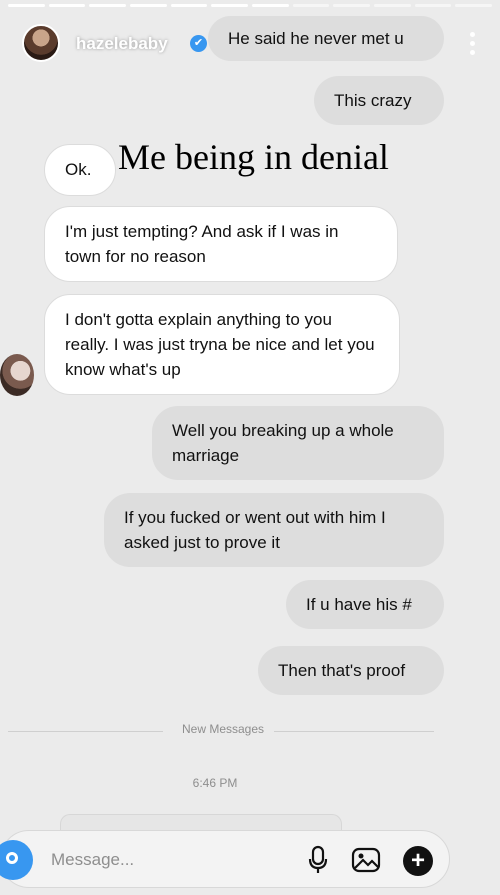 The image size is (500, 895). Describe the element at coordinates (122, 44) in the screenshot. I see `story-username: hazelebaby` at that location.